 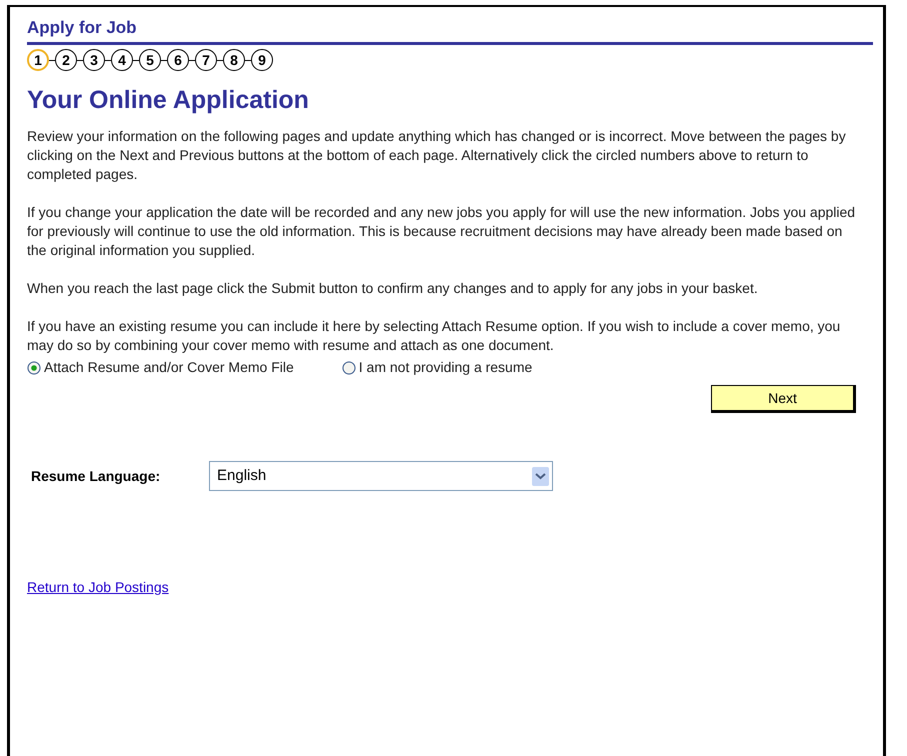 I want to click on next-button: Next, so click(x=783, y=399).